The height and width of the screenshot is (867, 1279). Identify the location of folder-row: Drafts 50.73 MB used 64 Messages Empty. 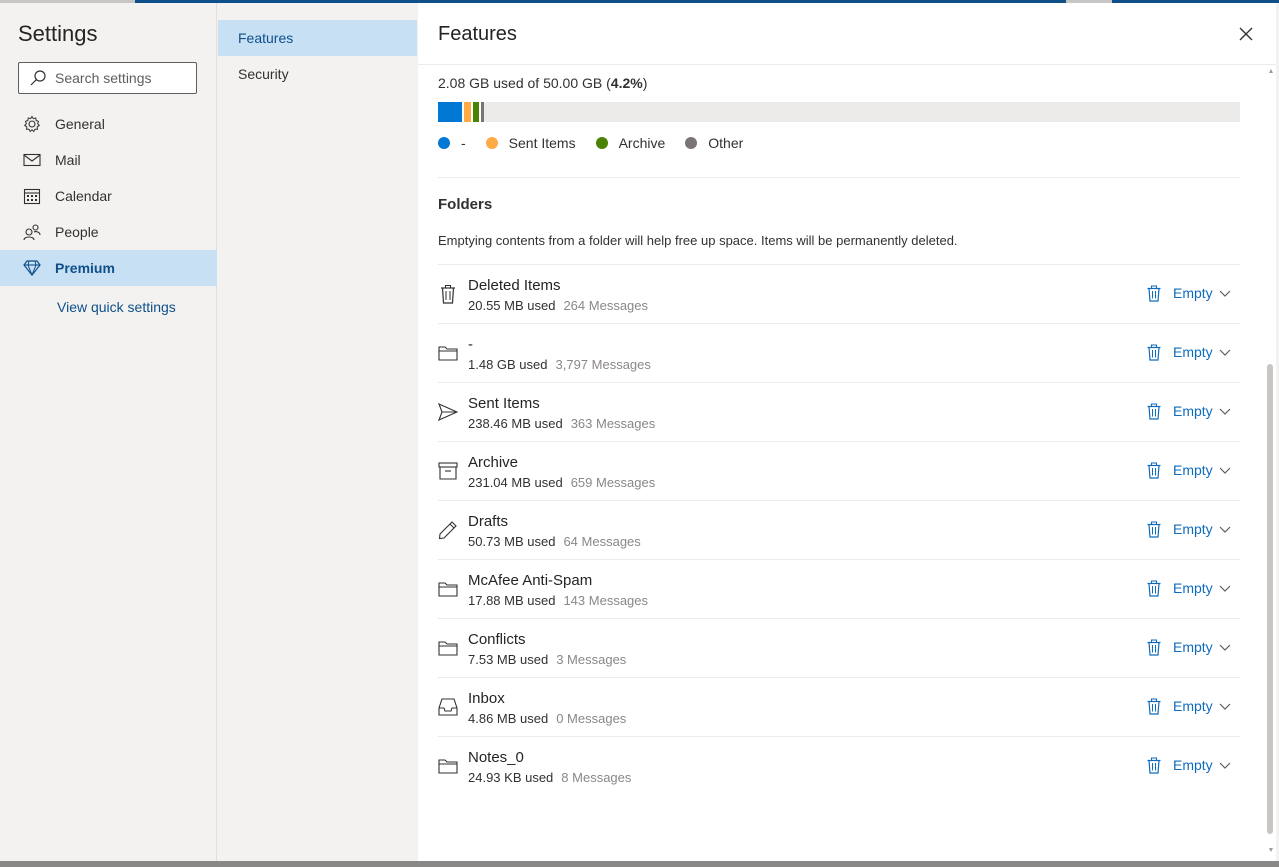
(839, 529).